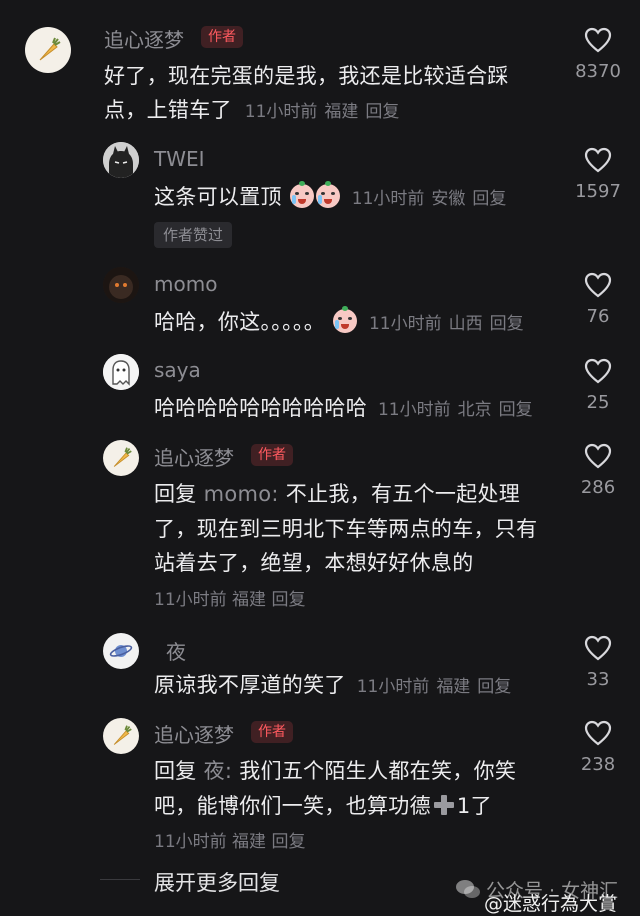 The image size is (640, 916). Describe the element at coordinates (179, 159) in the screenshot. I see `username: TWEI` at that location.